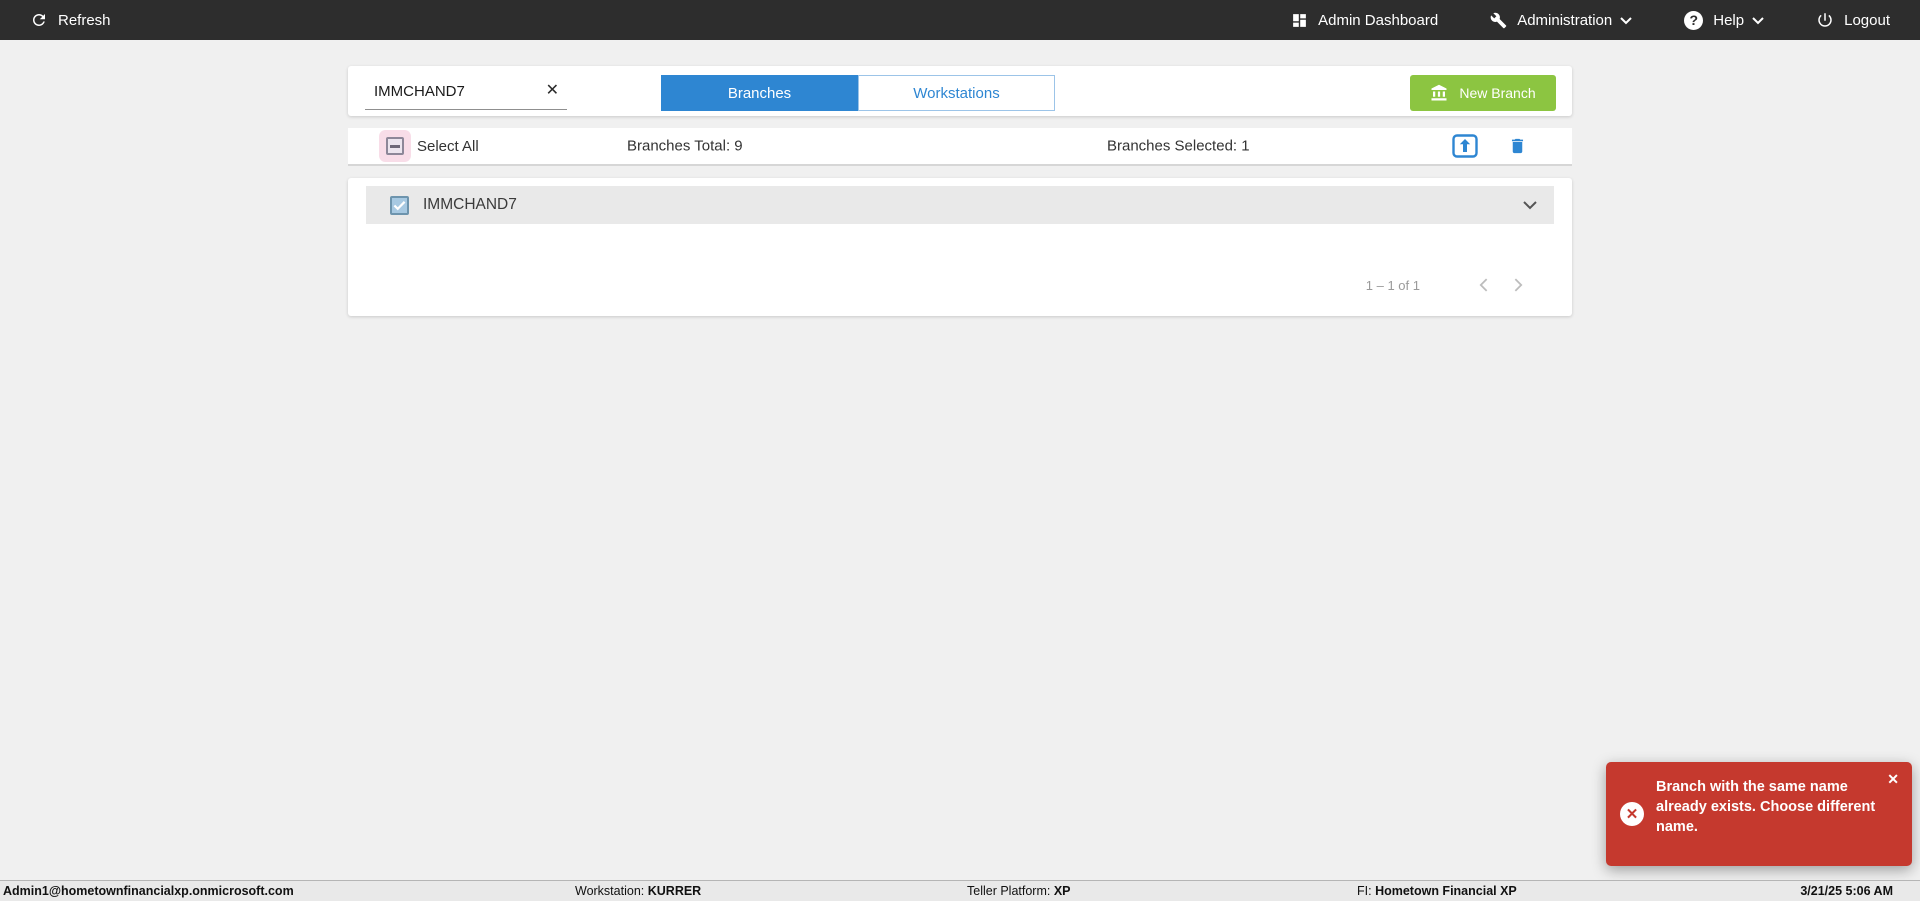 The height and width of the screenshot is (901, 1920). Describe the element at coordinates (1009, 891) in the screenshot. I see `teller-platform-label: Teller Platform:` at that location.